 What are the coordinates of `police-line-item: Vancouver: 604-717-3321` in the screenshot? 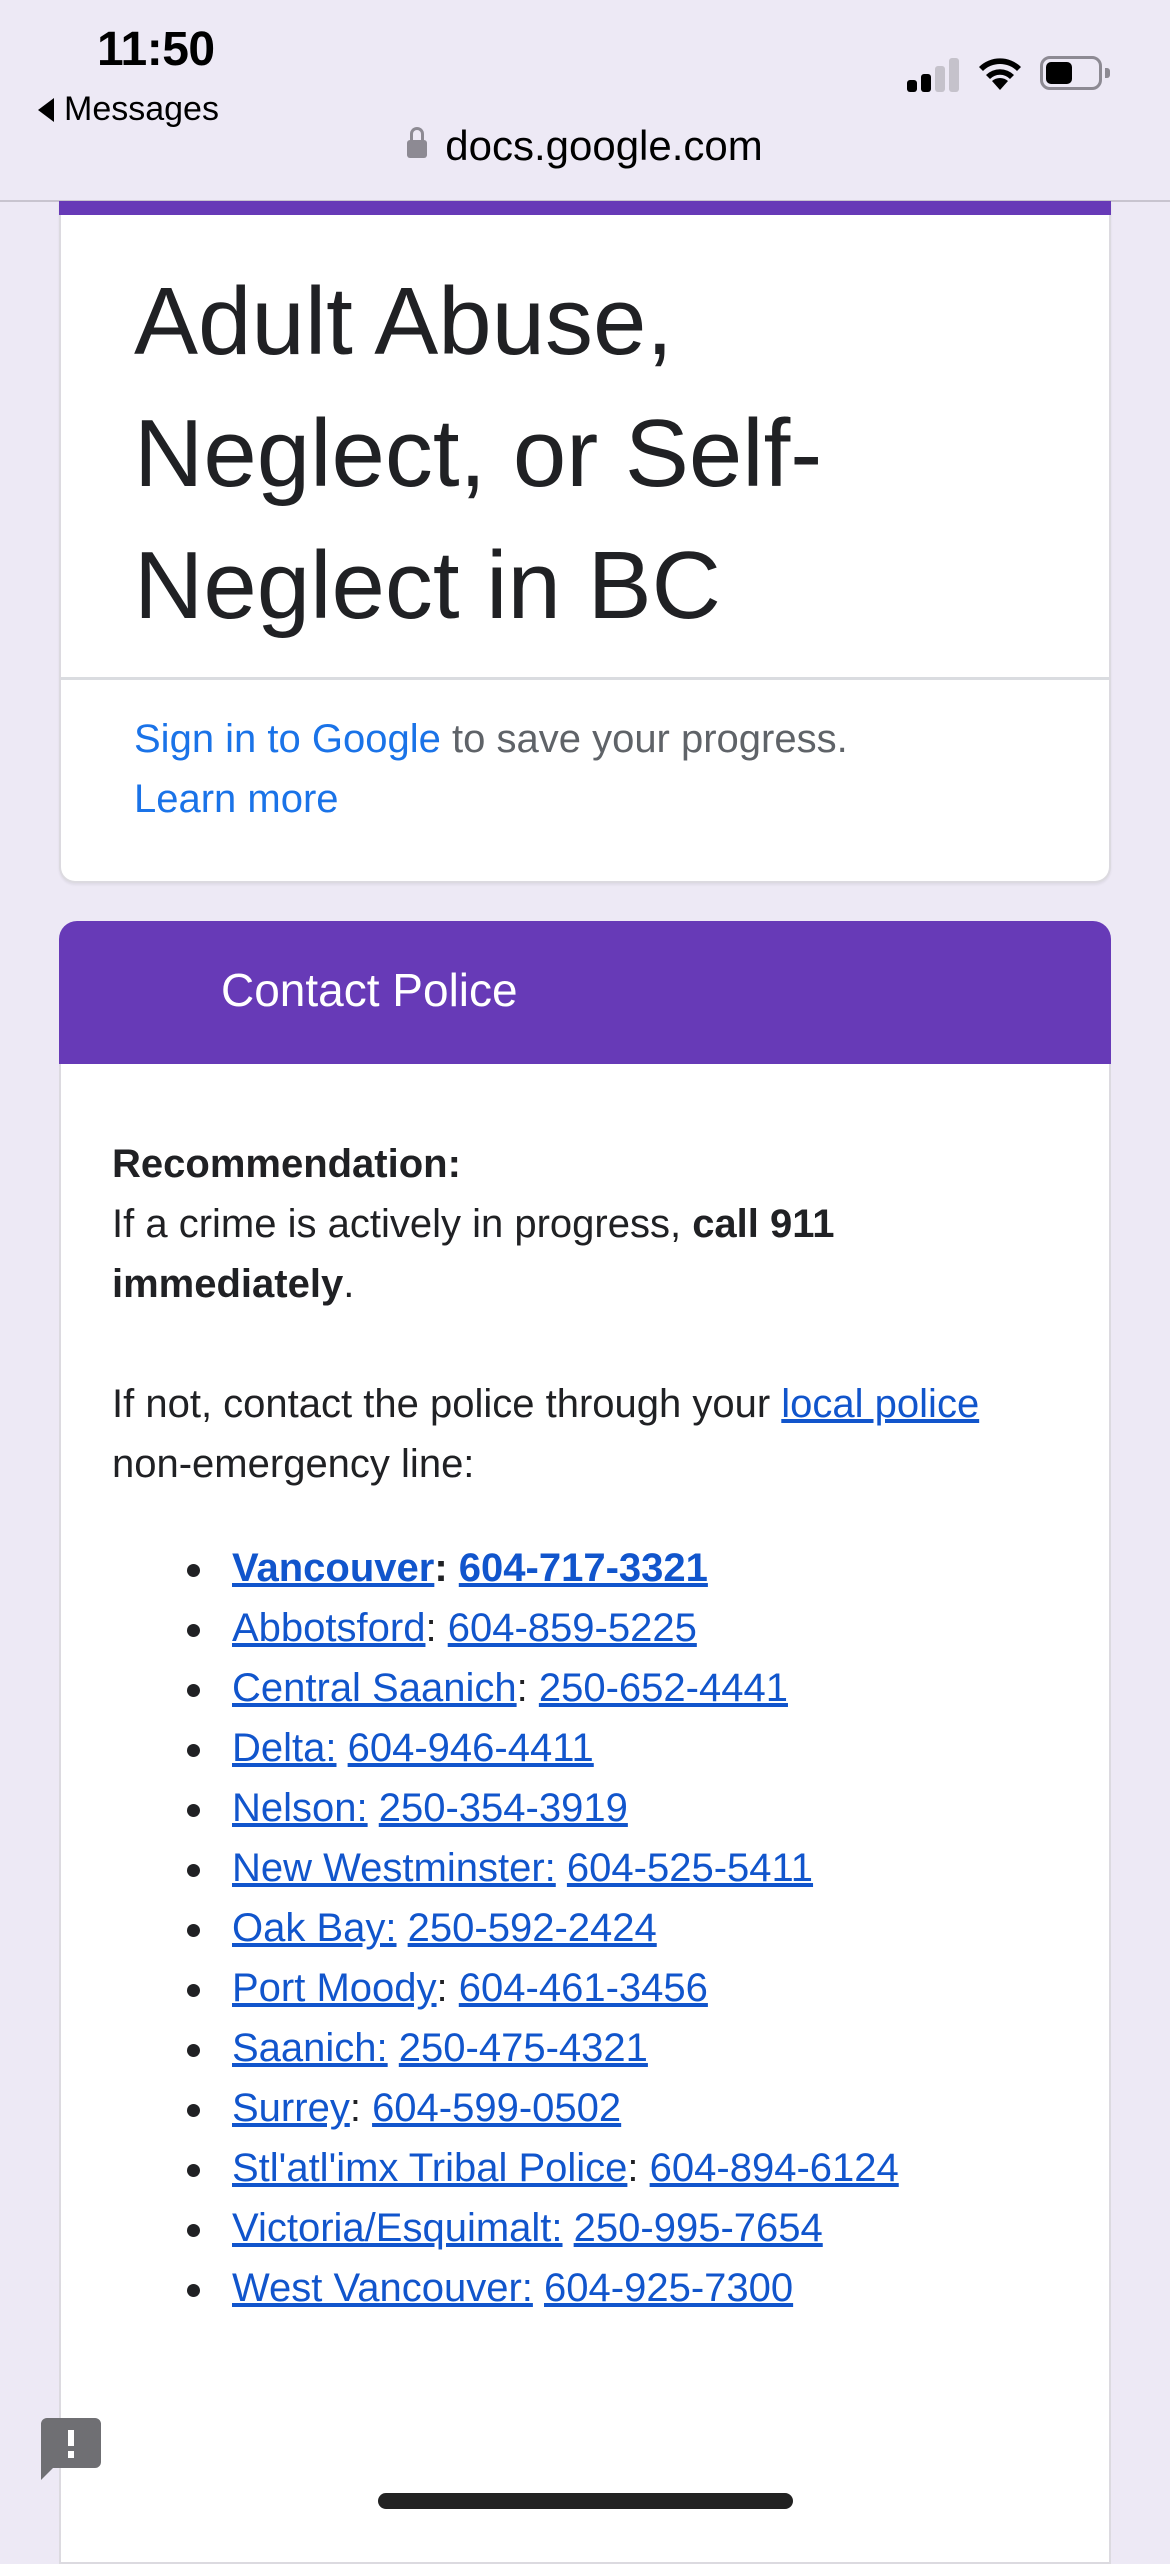 It's located at (562, 1568).